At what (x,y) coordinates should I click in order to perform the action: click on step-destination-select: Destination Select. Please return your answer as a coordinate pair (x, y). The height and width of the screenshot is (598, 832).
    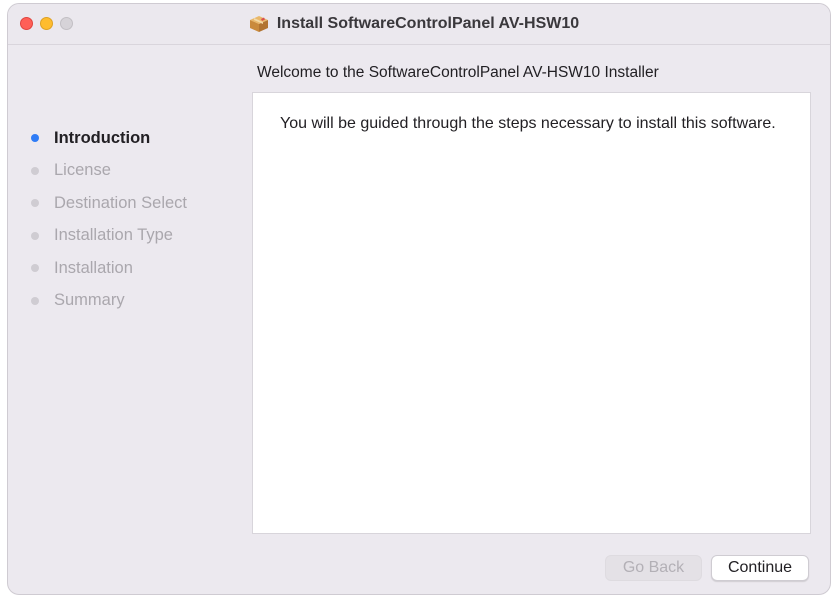
    Looking at the image, I should click on (108, 203).